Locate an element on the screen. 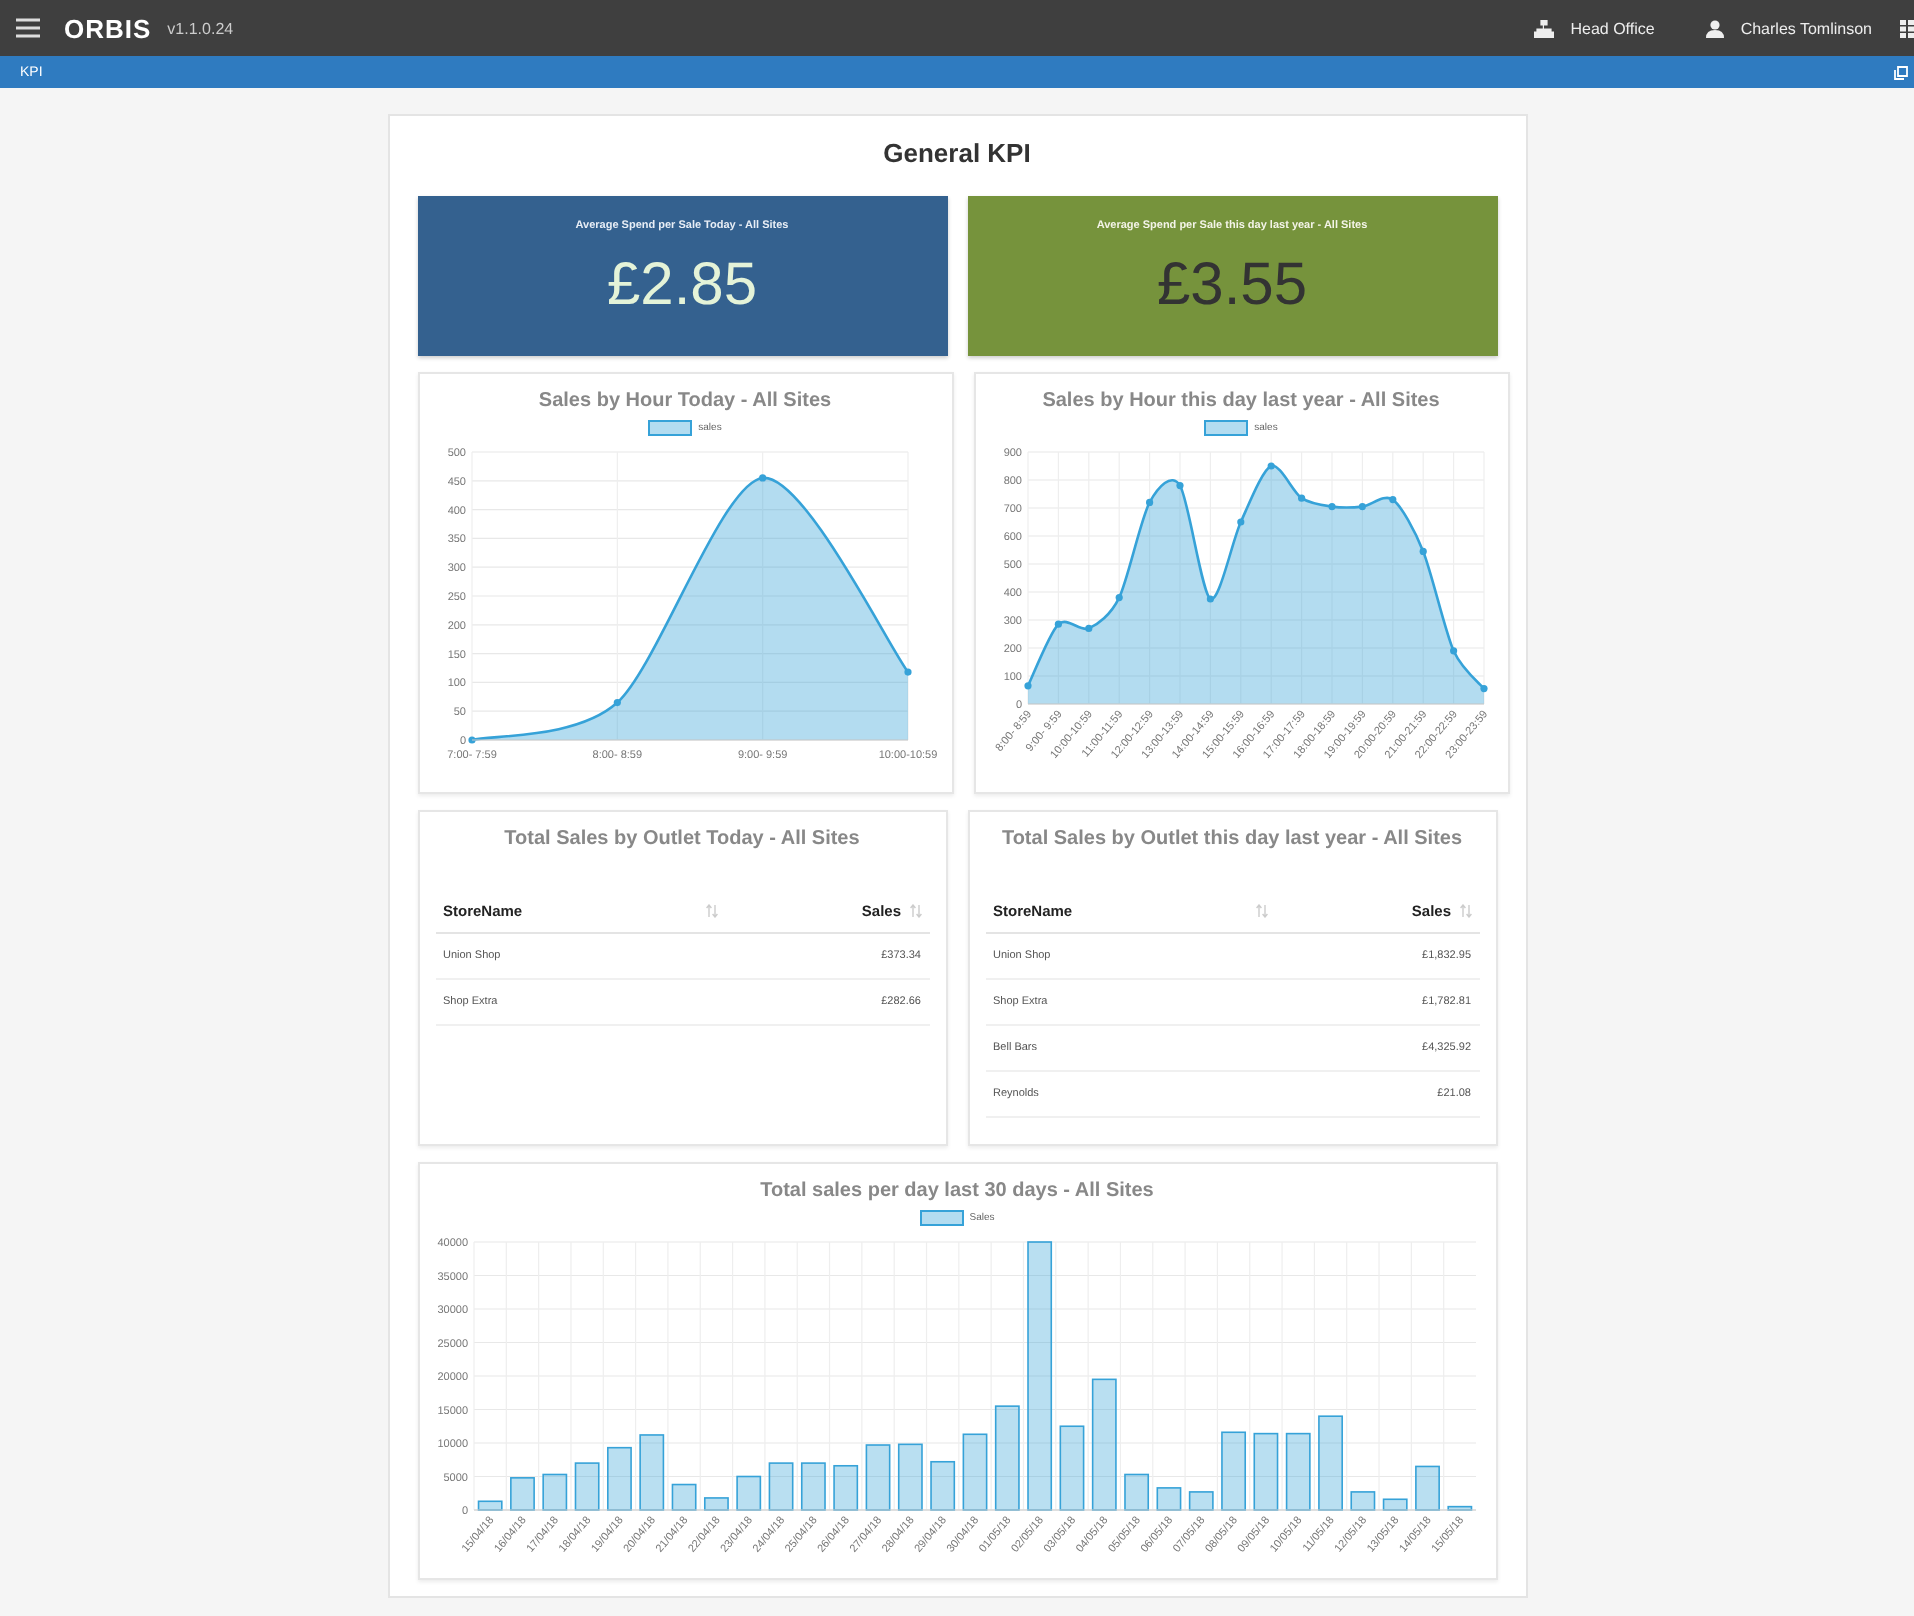 Image resolution: width=1914 pixels, height=1616 pixels. stat-value: £3.55 is located at coordinates (1232, 286).